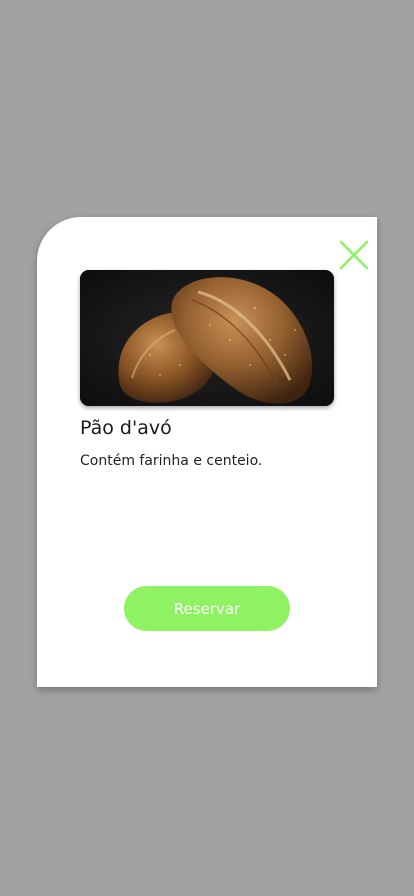  What do you see at coordinates (171, 461) in the screenshot?
I see `product-description: Contém farinha e centeio.` at bounding box center [171, 461].